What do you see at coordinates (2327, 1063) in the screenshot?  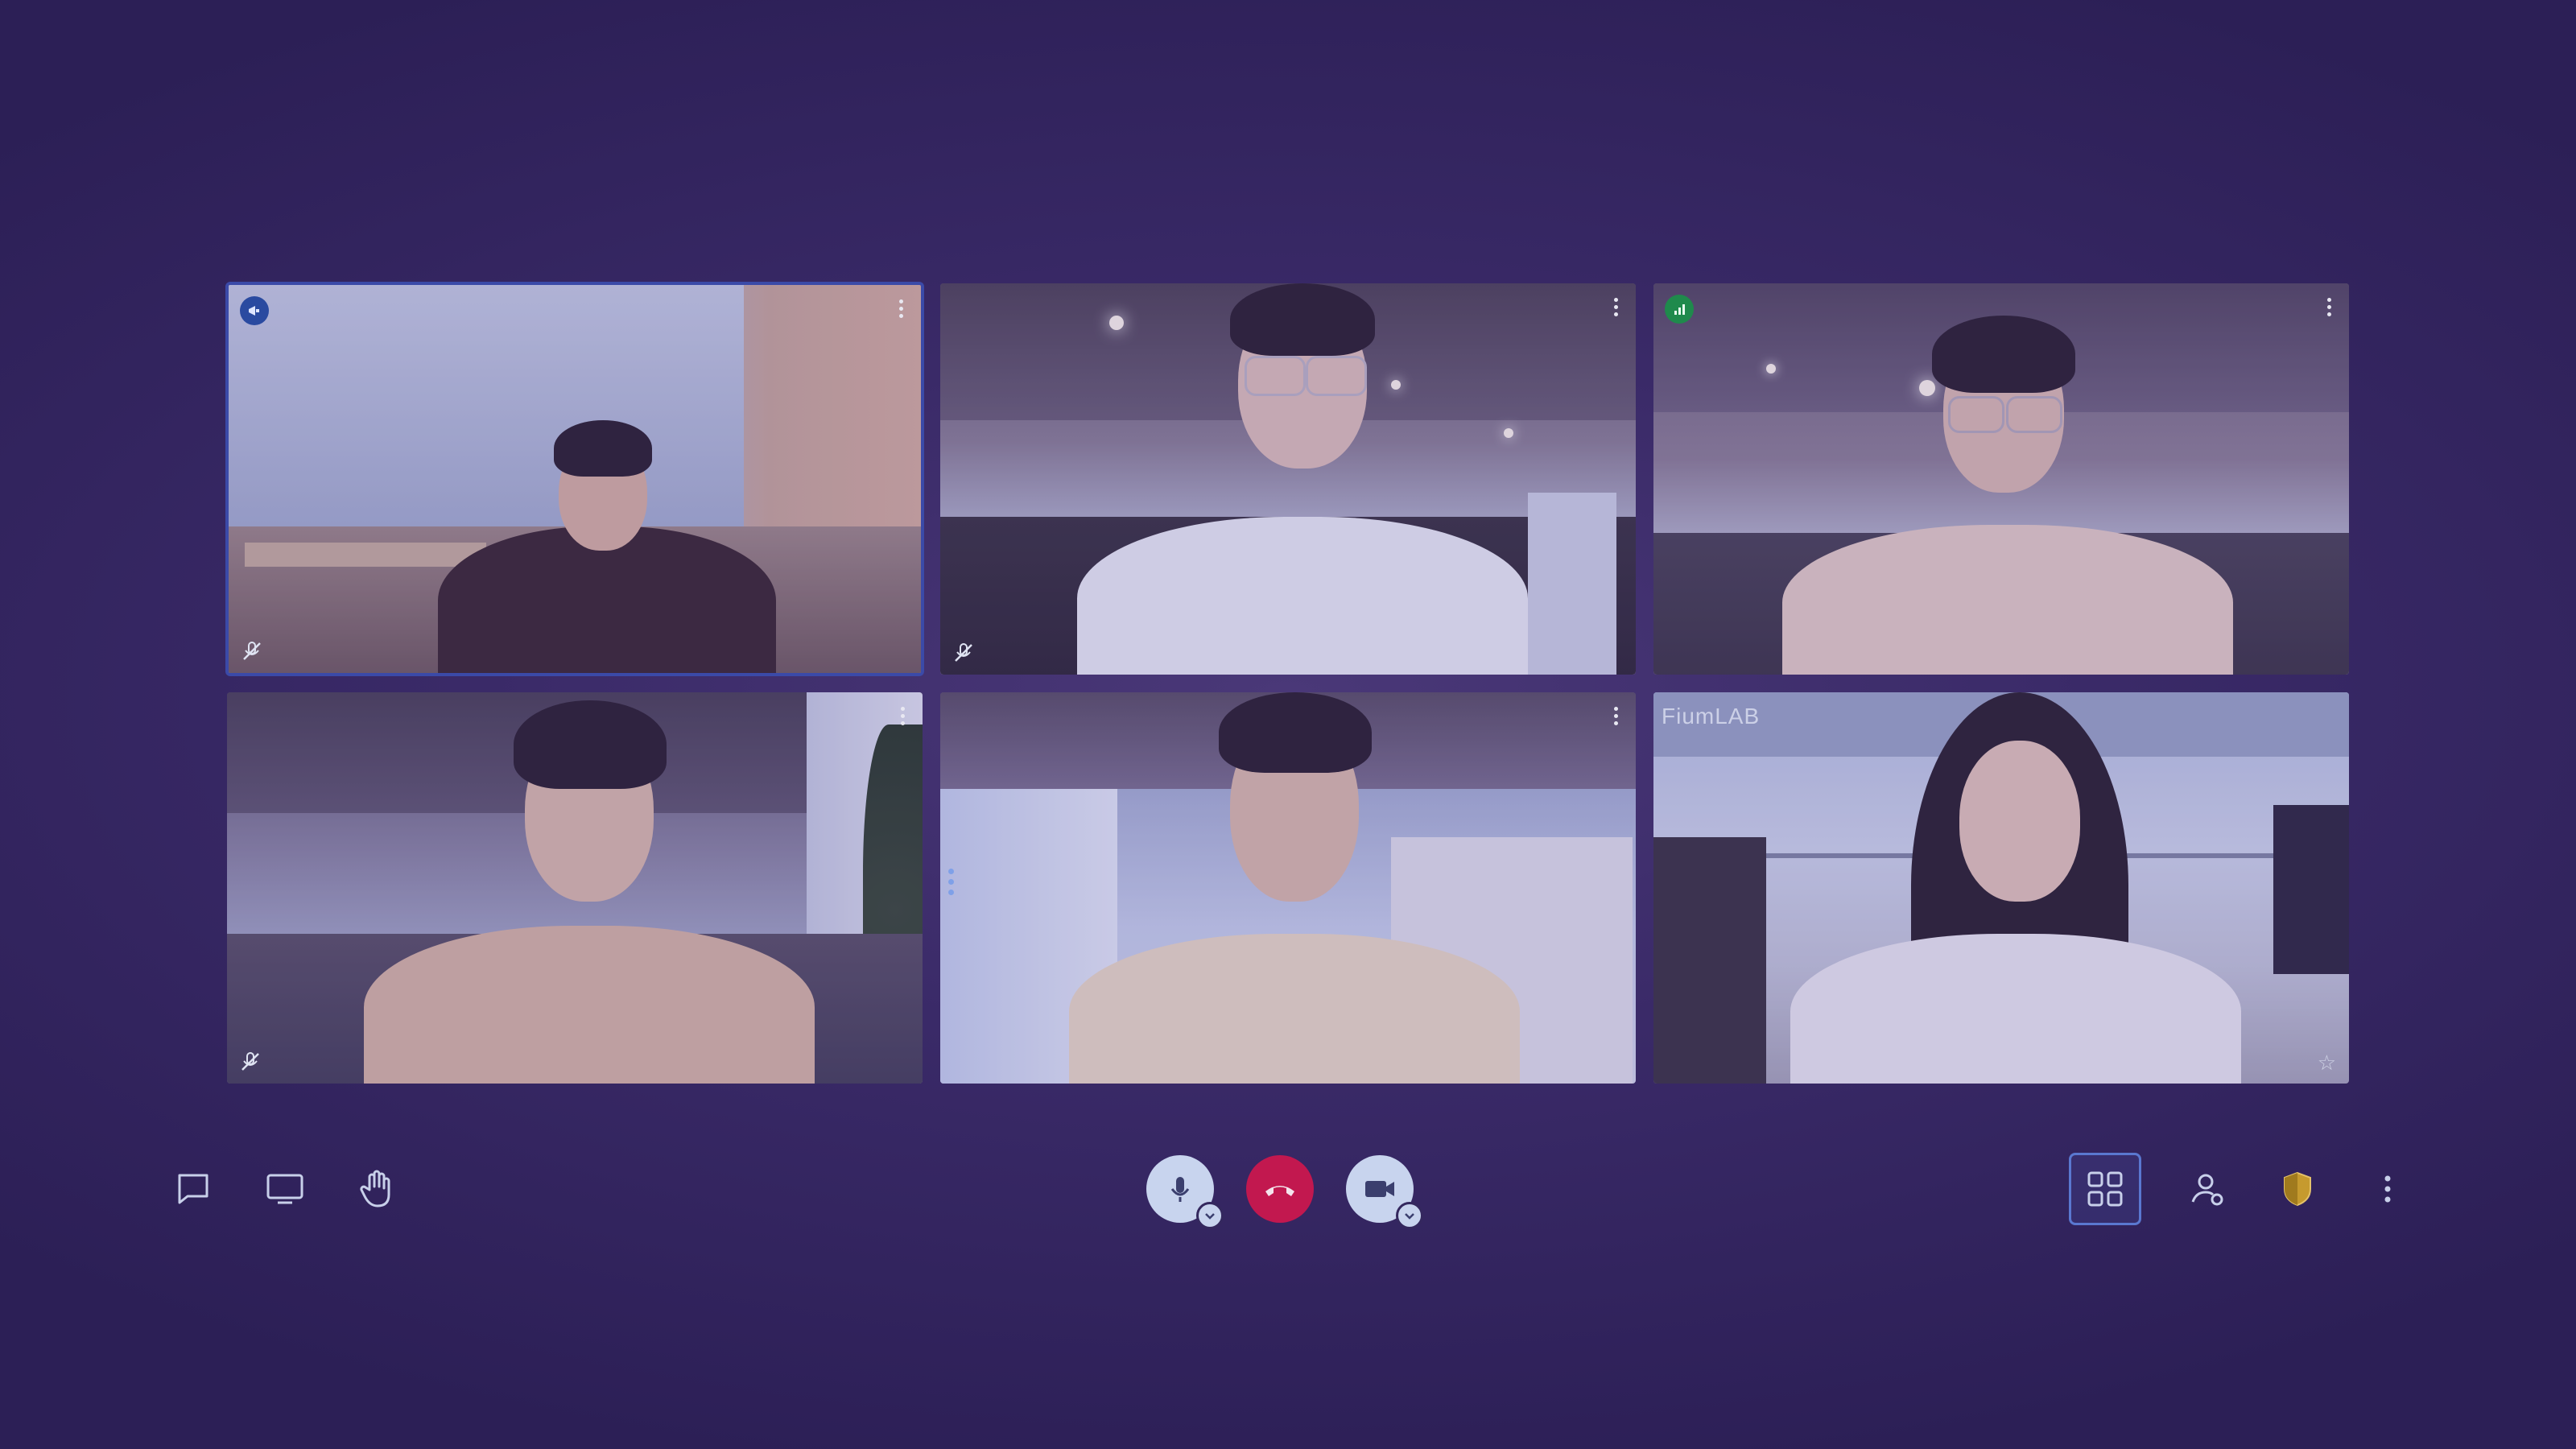 I see `pin-star-icon: ☆` at bounding box center [2327, 1063].